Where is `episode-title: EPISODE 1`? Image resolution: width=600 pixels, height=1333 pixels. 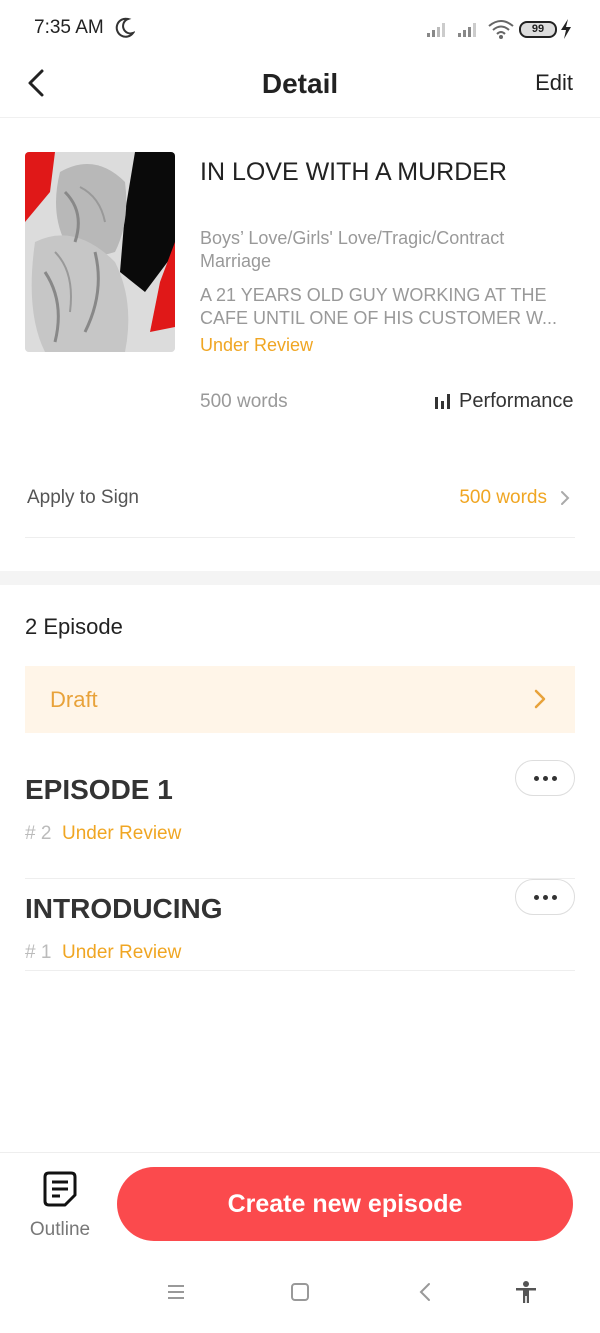
episode-title: EPISODE 1 is located at coordinates (99, 789).